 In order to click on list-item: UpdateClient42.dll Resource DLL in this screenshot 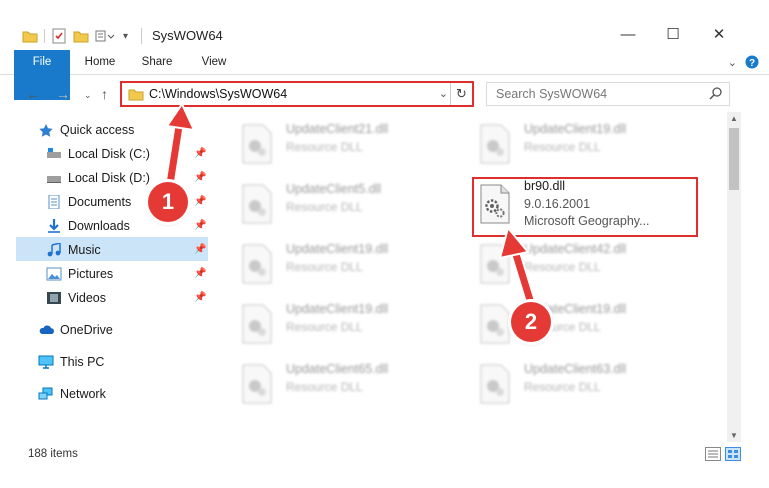, I will do `click(586, 263)`.